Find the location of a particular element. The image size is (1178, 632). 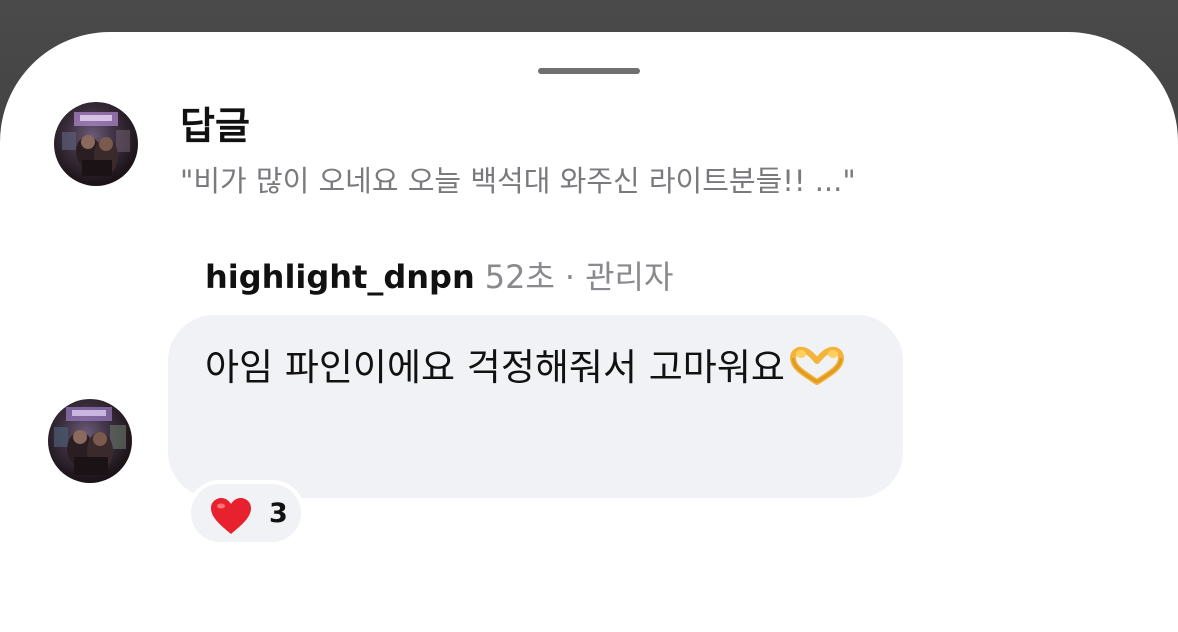

reply-meta-row: highlight_dnpn 52초 · 관리자 is located at coordinates (439, 275).